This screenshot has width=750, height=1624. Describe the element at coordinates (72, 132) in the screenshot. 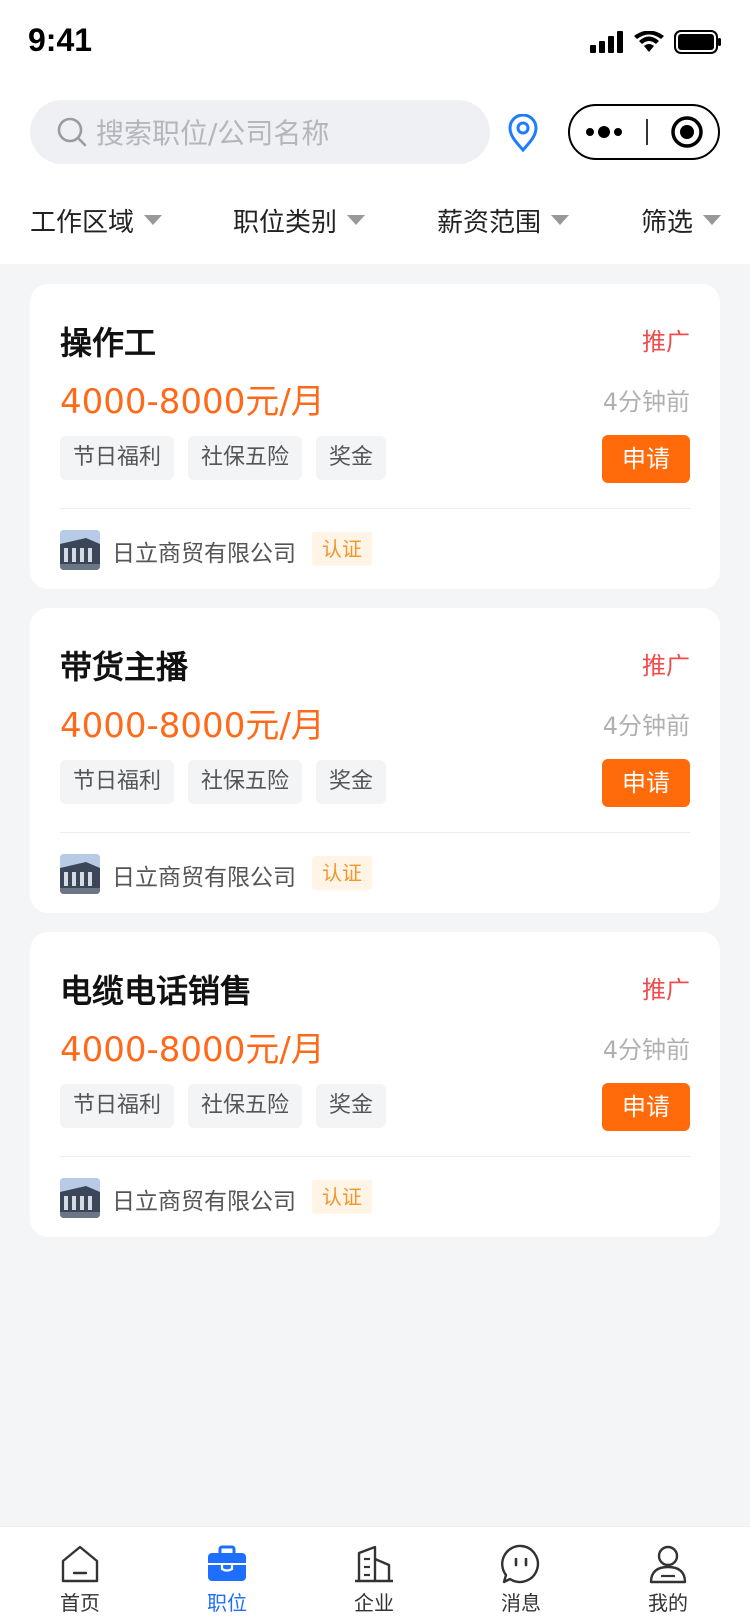

I see `search-icon` at that location.